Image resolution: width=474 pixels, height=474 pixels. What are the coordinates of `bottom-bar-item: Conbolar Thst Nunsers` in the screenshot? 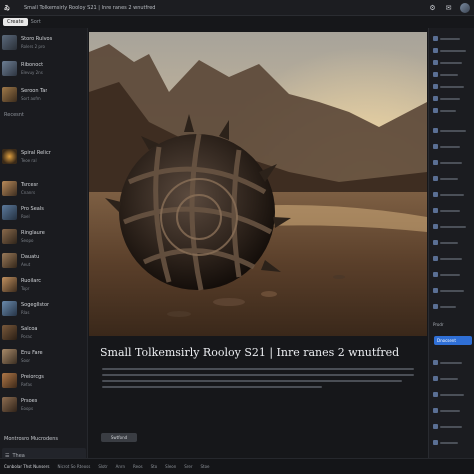 It's located at (26, 466).